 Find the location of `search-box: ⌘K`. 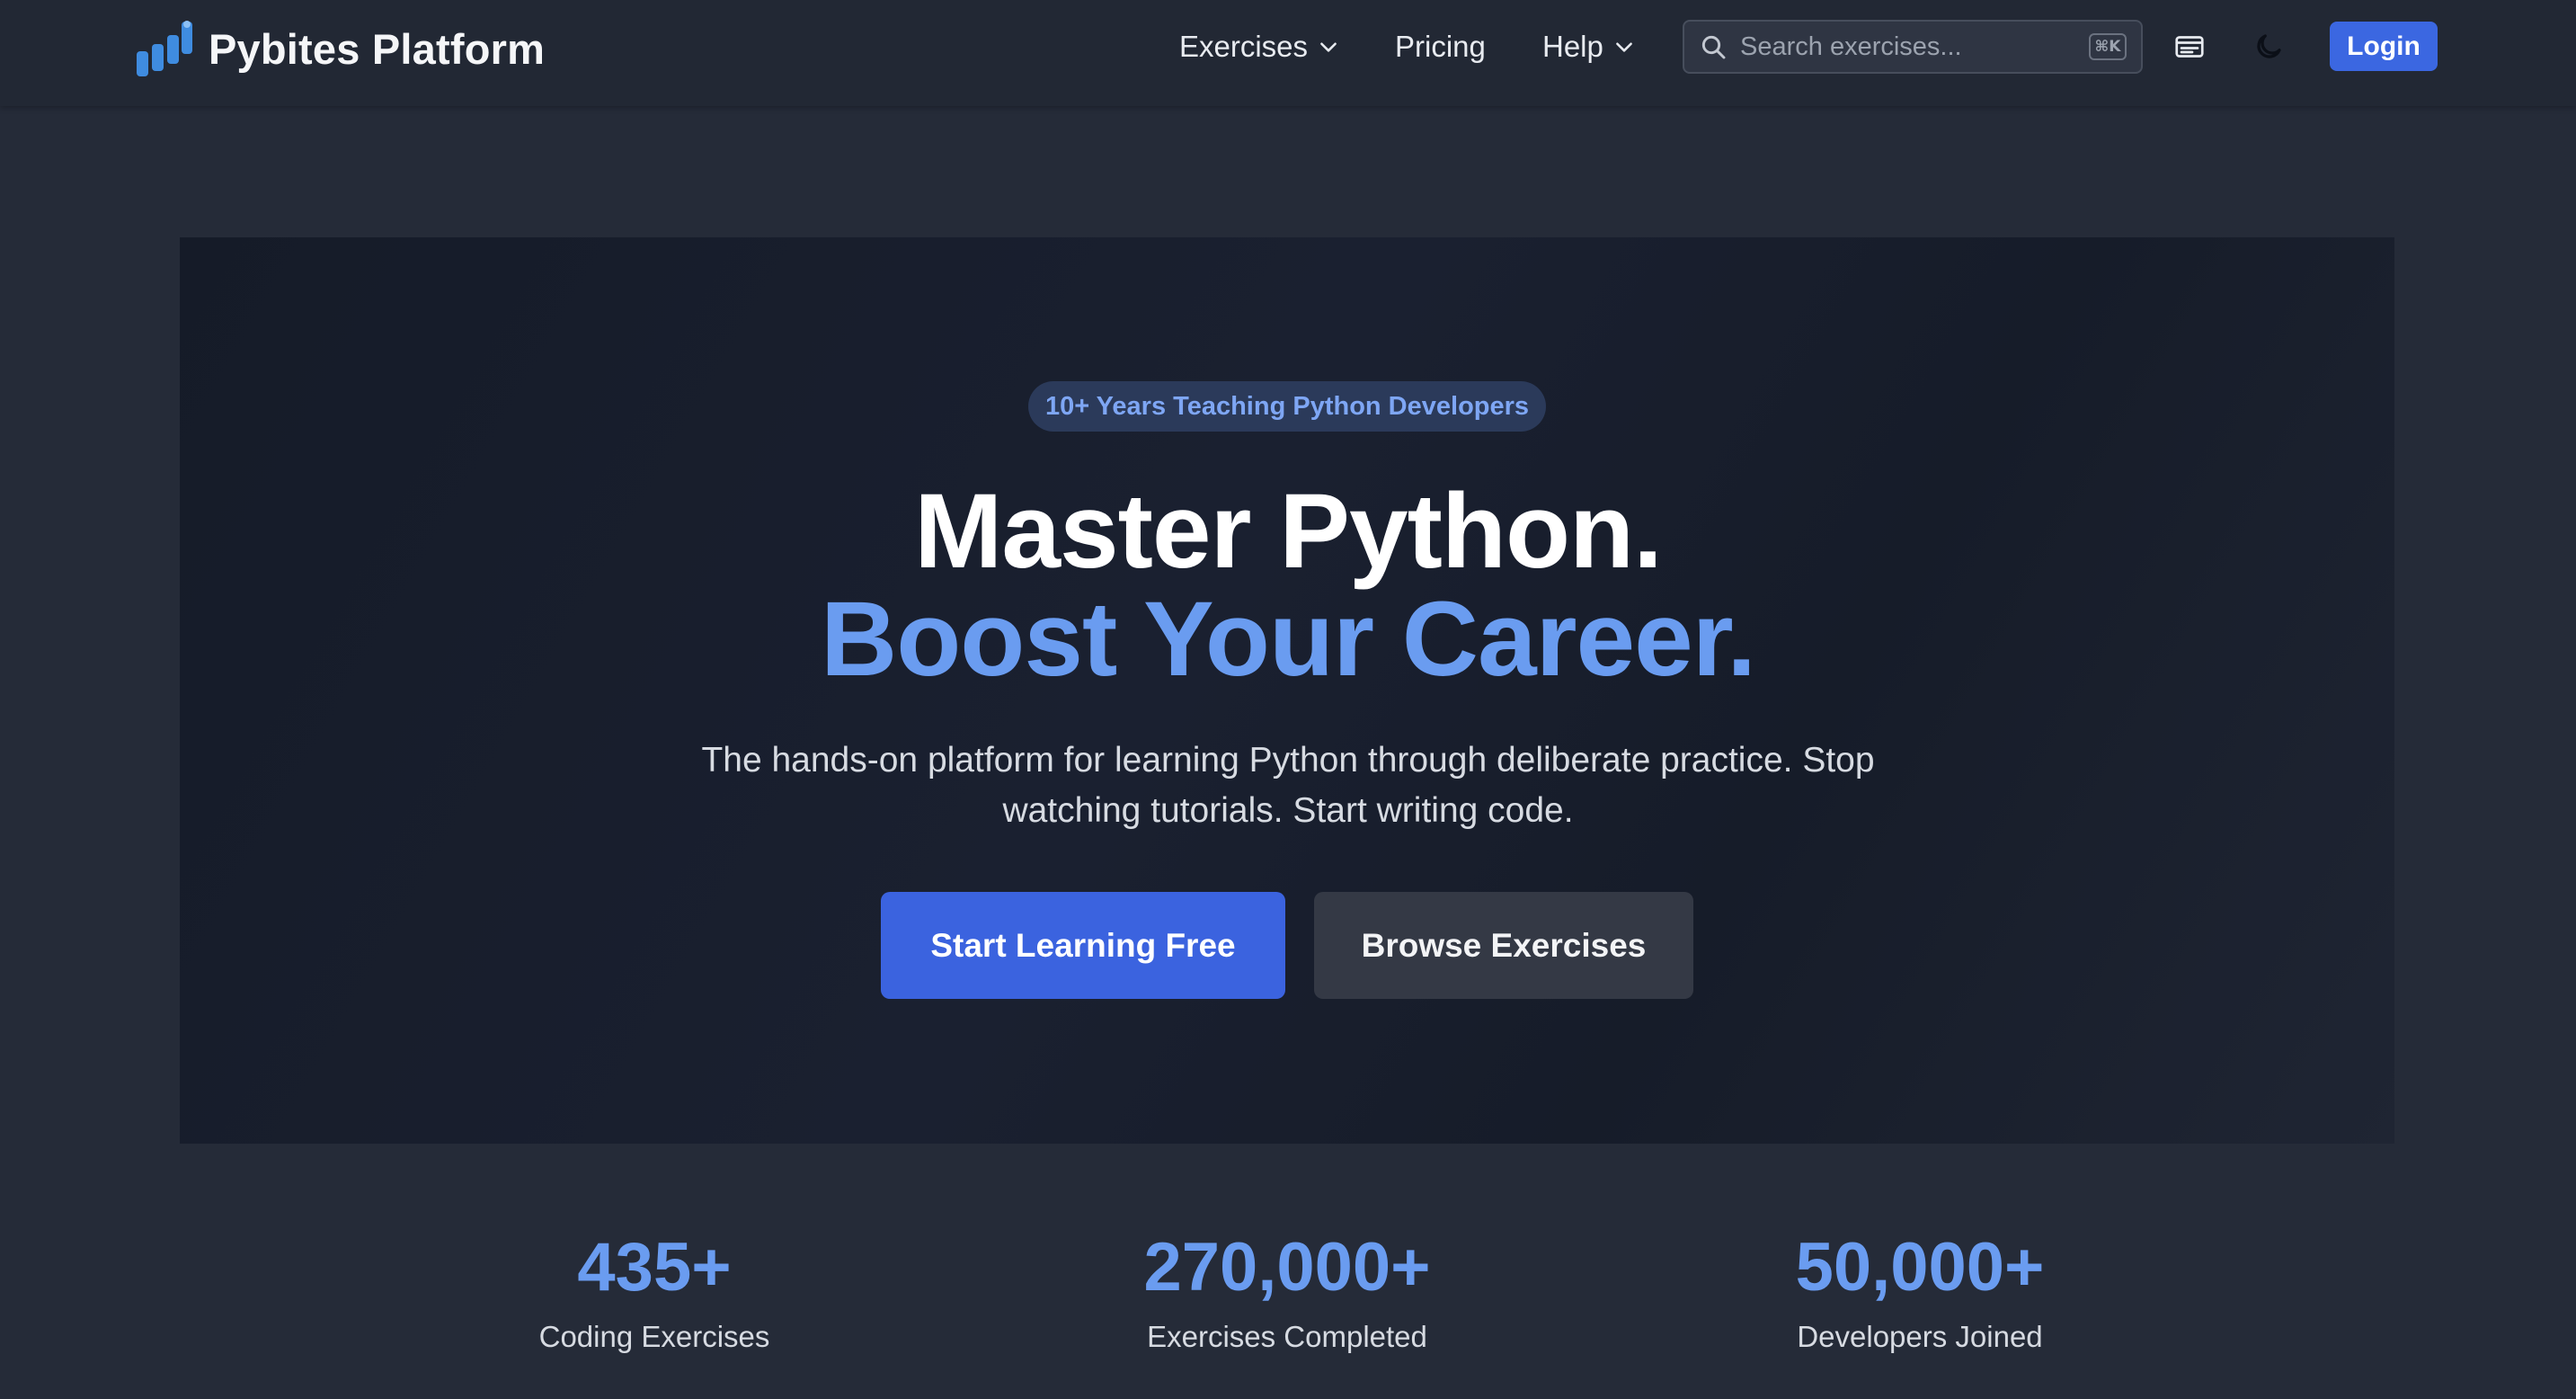

search-box: ⌘K is located at coordinates (1913, 47).